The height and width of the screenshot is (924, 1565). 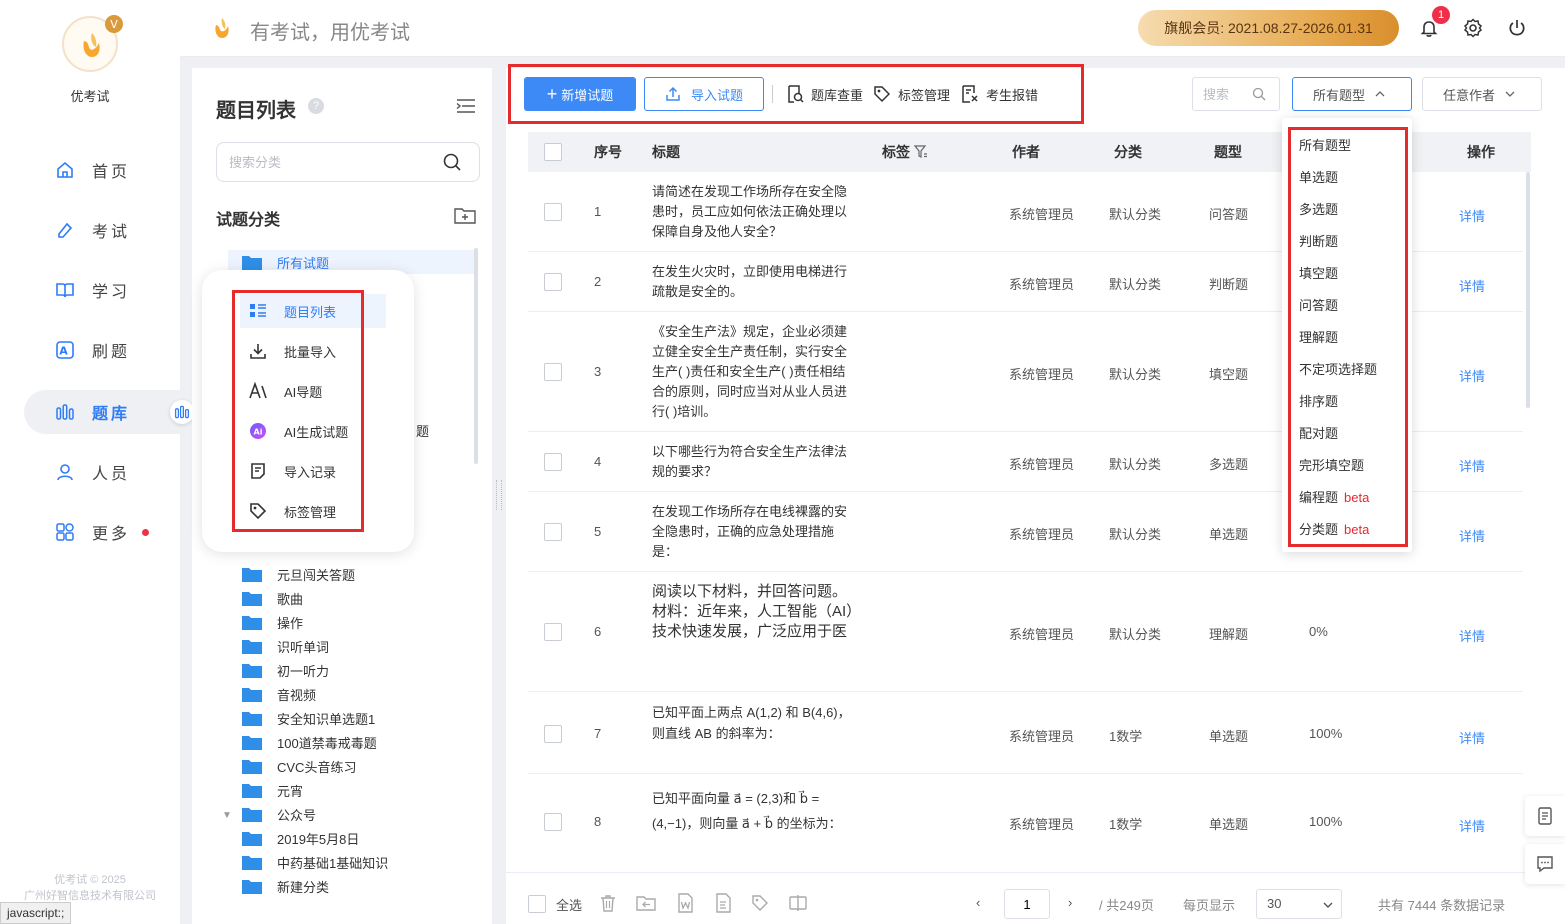 I want to click on nav-more: 更多, so click(x=102, y=532).